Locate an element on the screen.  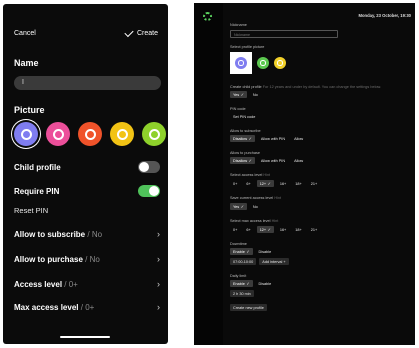
max-16-button: 16+ is located at coordinates (283, 229).